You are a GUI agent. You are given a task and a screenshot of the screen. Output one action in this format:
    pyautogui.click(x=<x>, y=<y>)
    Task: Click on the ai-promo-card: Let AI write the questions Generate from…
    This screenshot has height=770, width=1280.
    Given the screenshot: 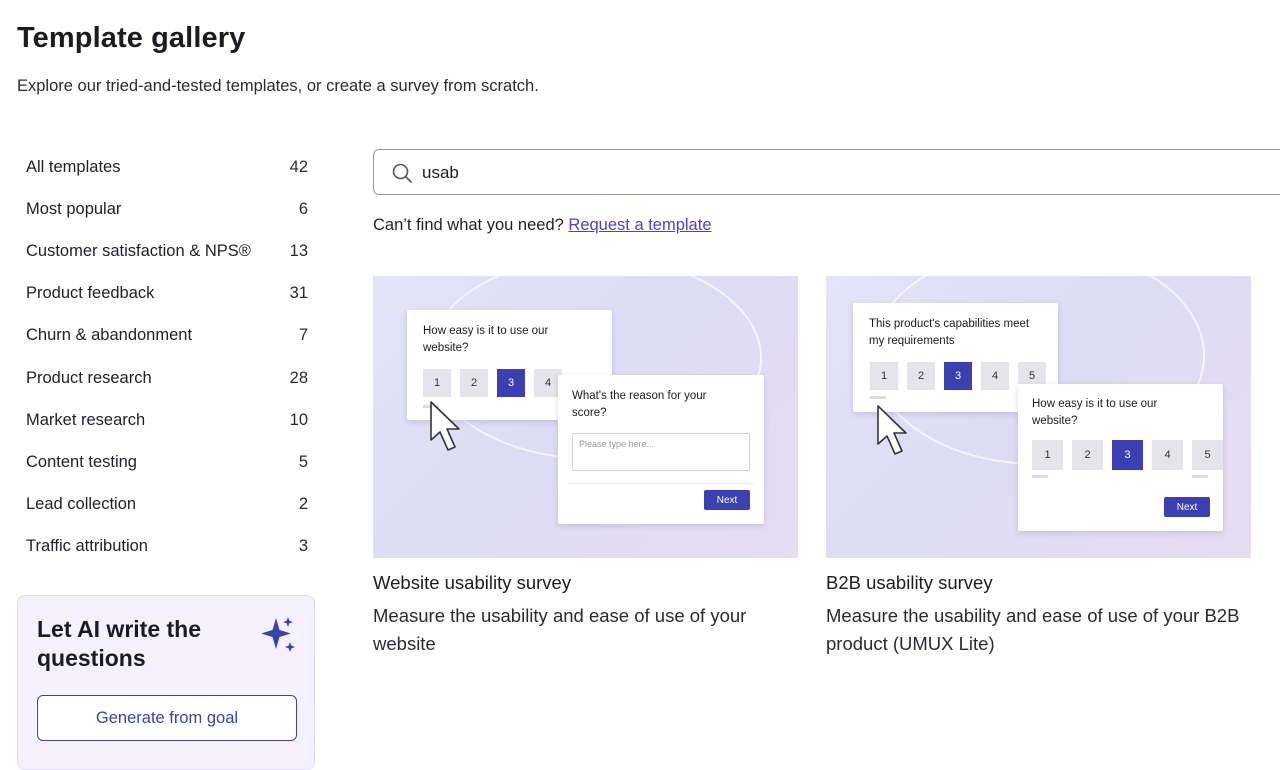 What is the action you would take?
    pyautogui.click(x=166, y=682)
    